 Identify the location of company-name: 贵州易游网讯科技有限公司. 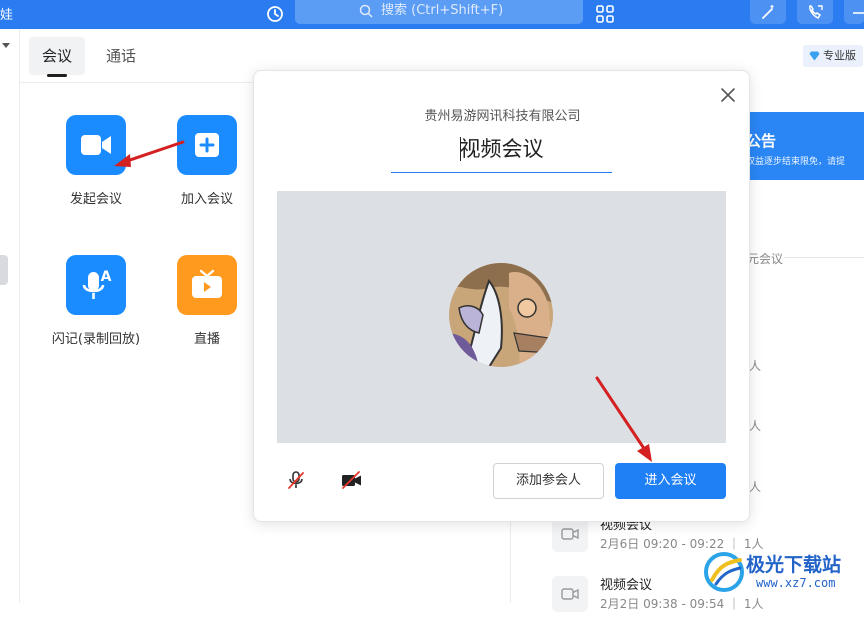
(502, 116).